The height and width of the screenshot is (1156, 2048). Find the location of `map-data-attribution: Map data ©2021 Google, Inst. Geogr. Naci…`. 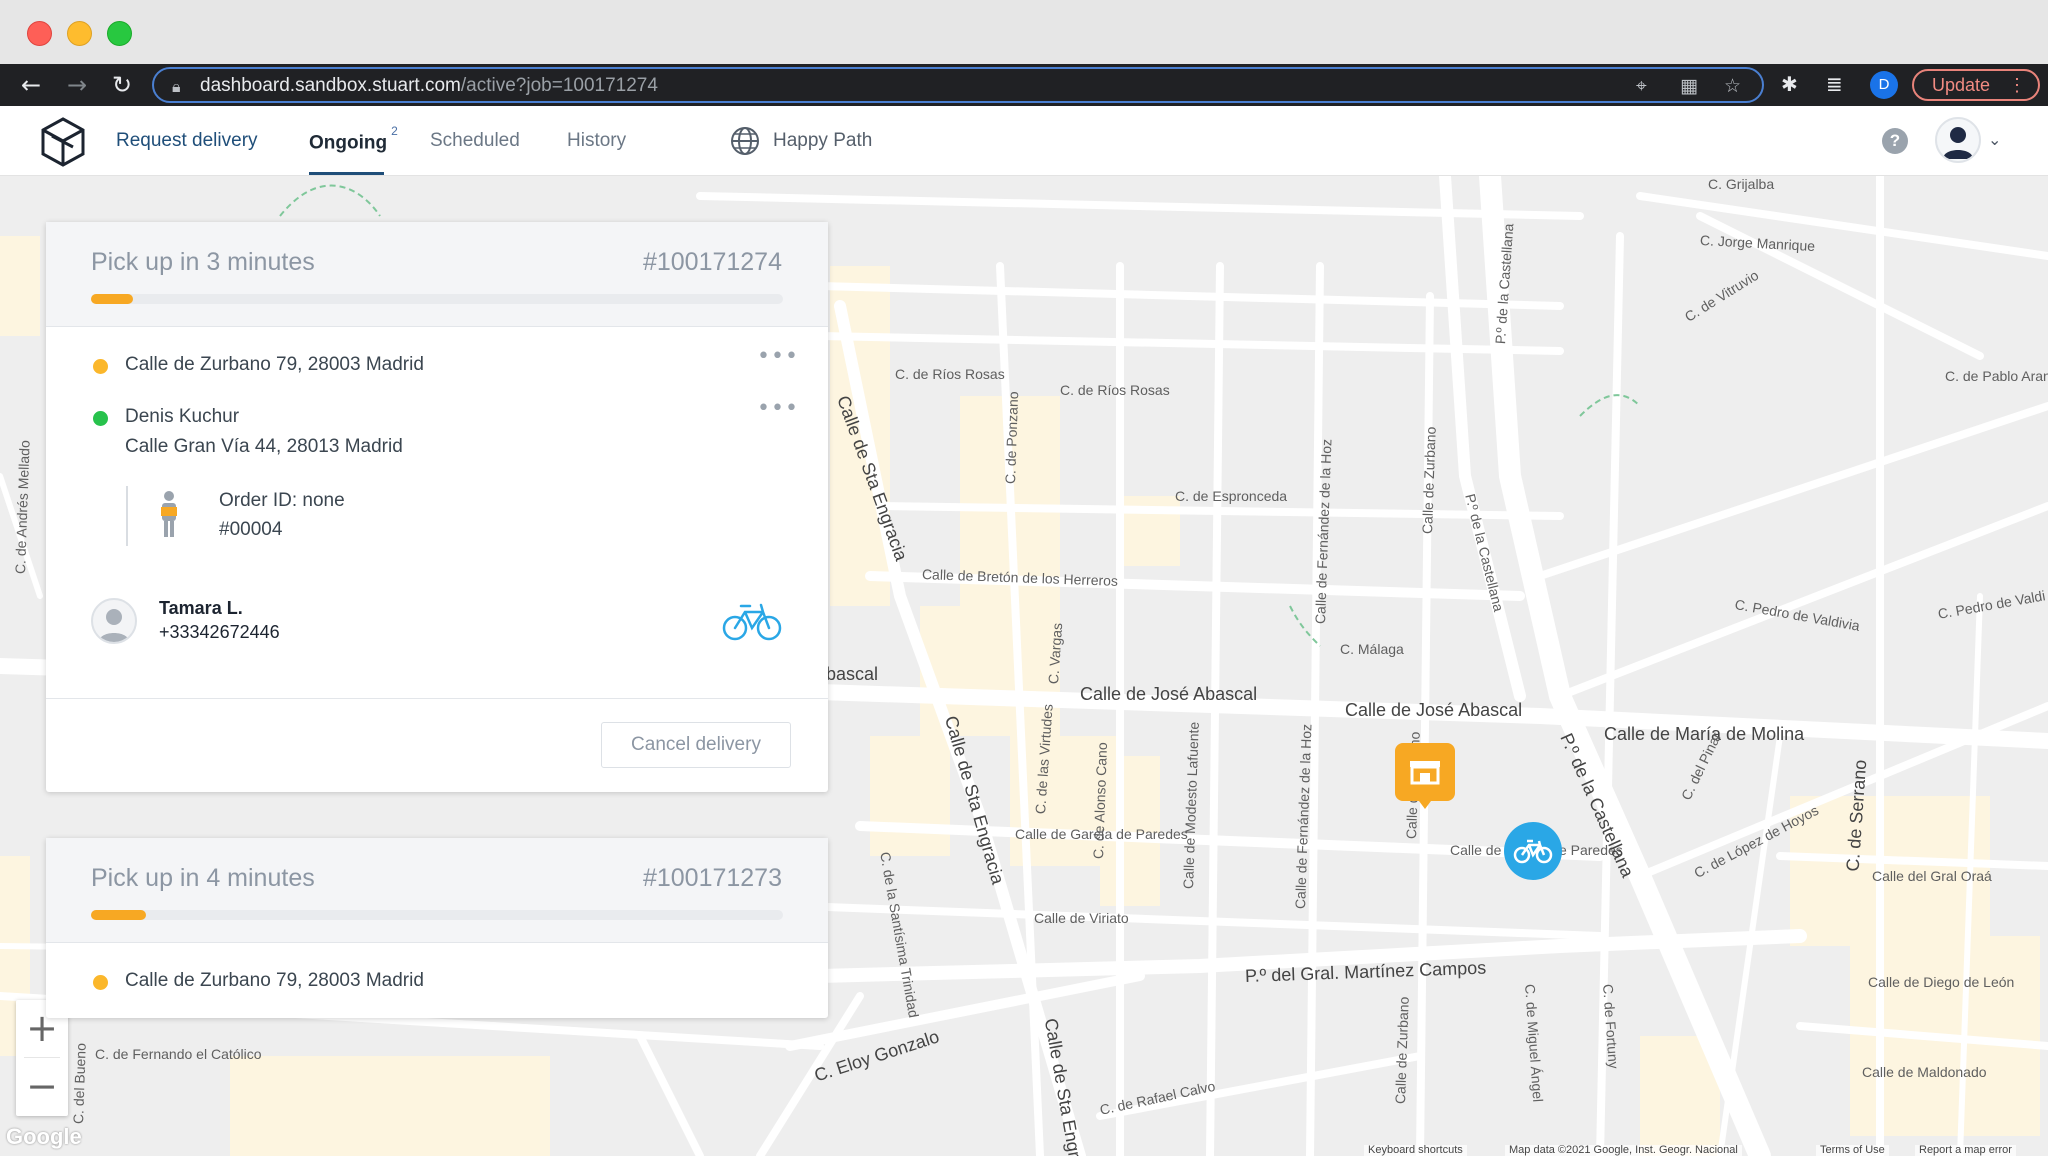

map-data-attribution: Map data ©2021 Google, Inst. Geogr. Naci… is located at coordinates (1623, 1150).